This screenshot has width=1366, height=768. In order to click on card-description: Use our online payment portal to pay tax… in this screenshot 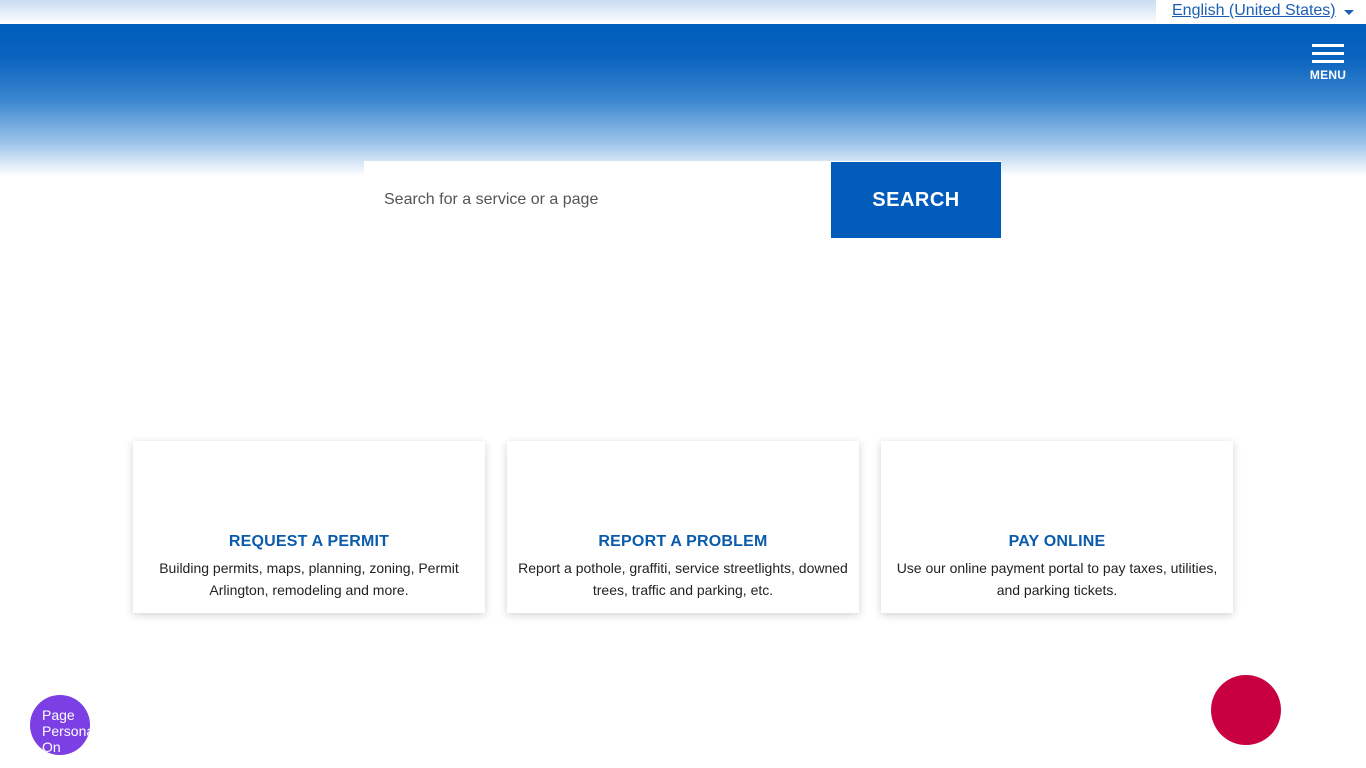, I will do `click(1057, 579)`.